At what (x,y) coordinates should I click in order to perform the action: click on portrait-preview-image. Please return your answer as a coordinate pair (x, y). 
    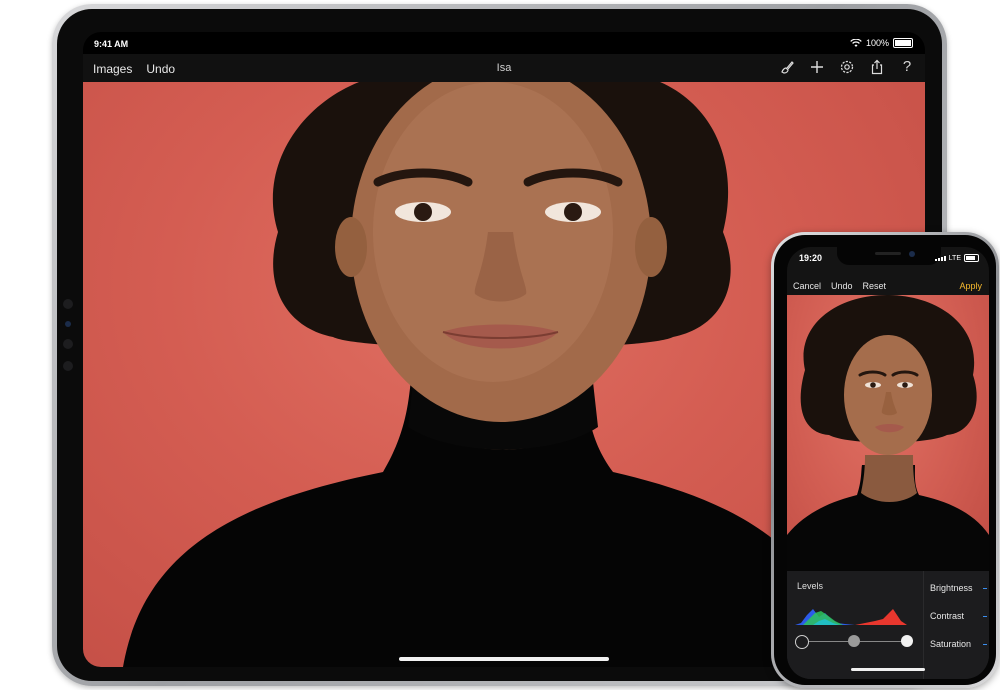
    Looking at the image, I should click on (888, 433).